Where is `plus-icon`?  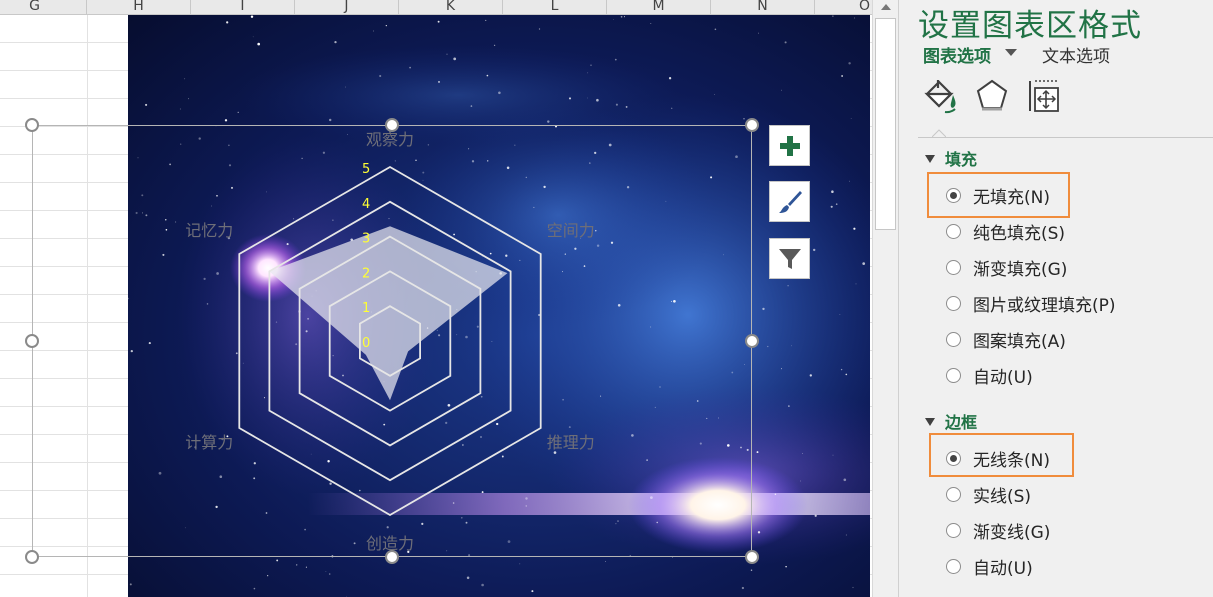
plus-icon is located at coordinates (789, 145).